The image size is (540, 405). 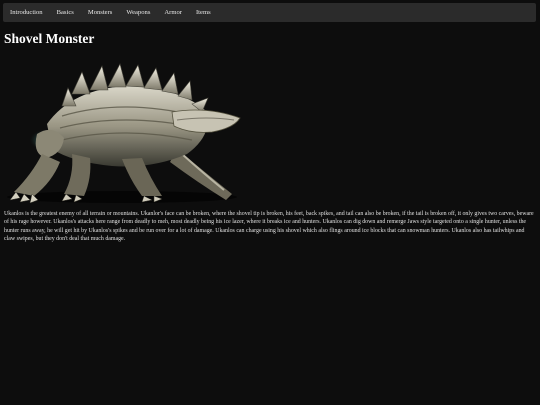 What do you see at coordinates (49, 38) in the screenshot?
I see `page-title: Shovel Monster` at bounding box center [49, 38].